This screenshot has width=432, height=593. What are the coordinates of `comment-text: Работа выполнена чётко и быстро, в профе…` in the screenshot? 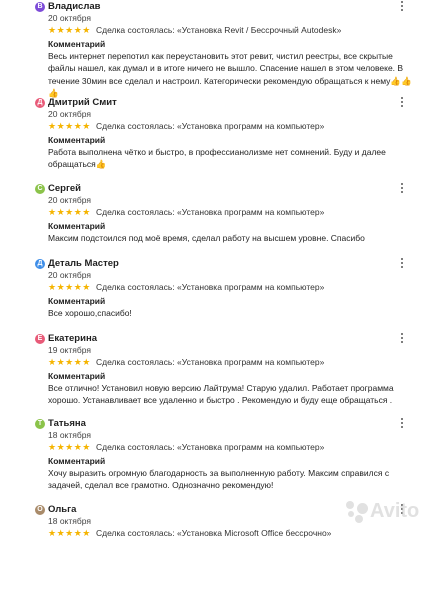 It's located at (217, 158).